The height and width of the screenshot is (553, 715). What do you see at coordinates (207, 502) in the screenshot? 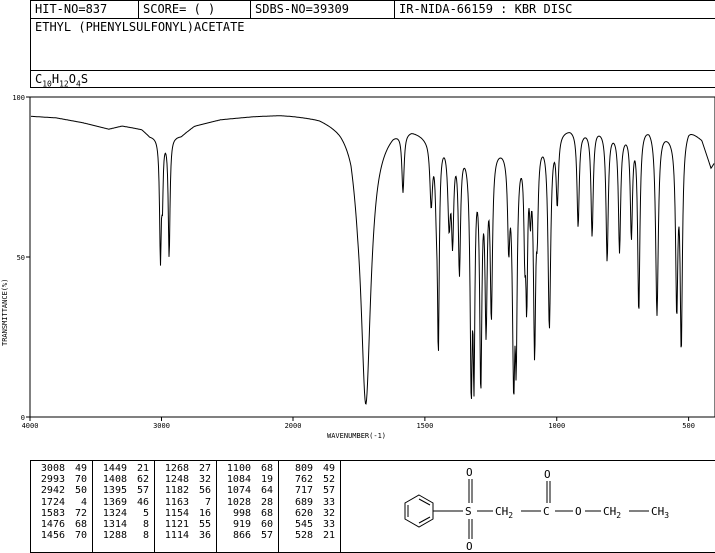
I see `peak-transmittance: 7` at bounding box center [207, 502].